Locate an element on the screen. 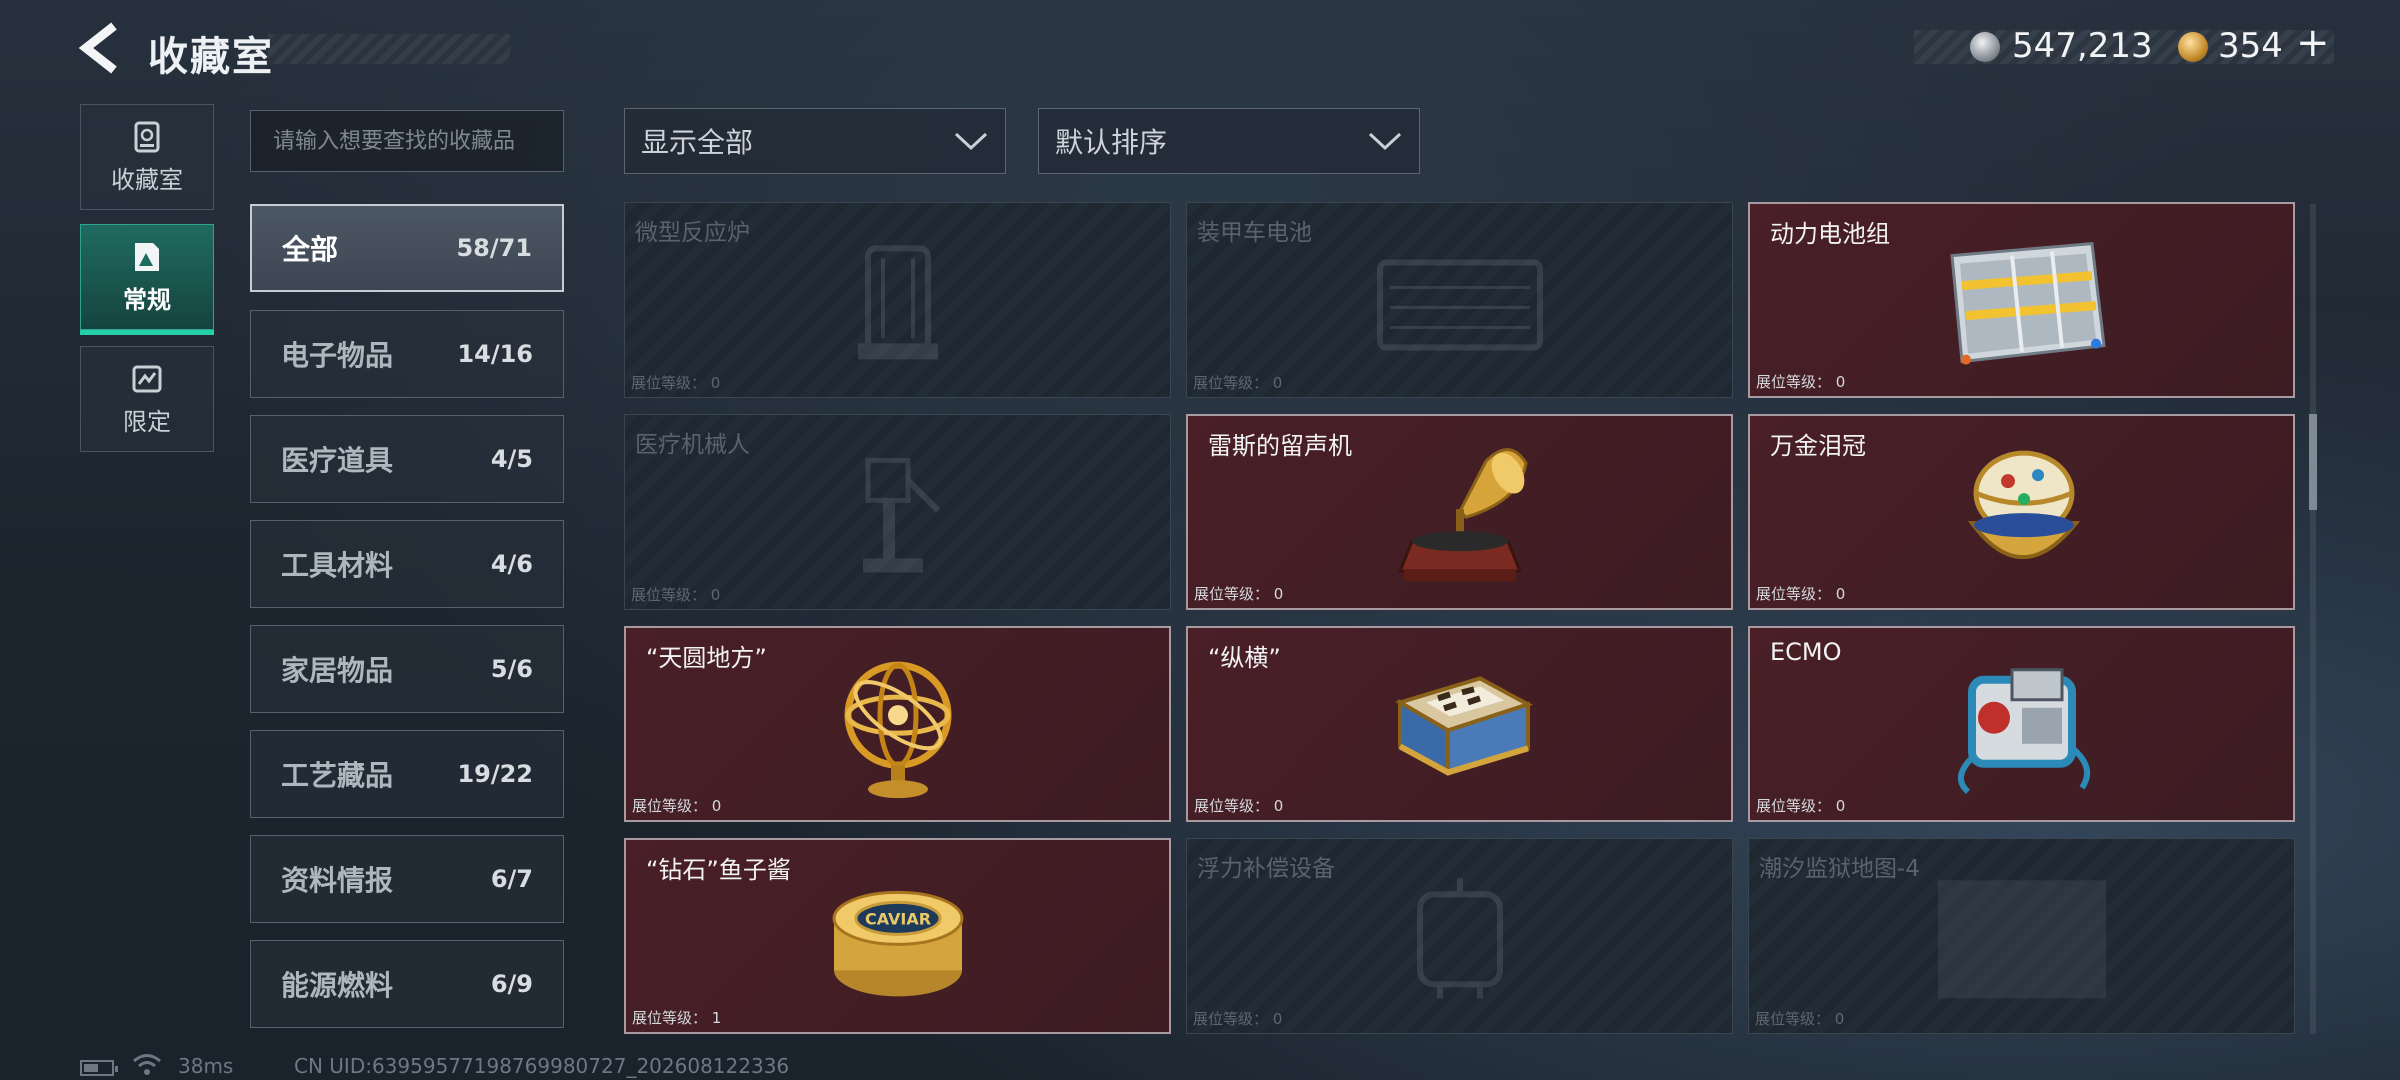 This screenshot has width=2400, height=1080. category-name: 工具材料 is located at coordinates (337, 565).